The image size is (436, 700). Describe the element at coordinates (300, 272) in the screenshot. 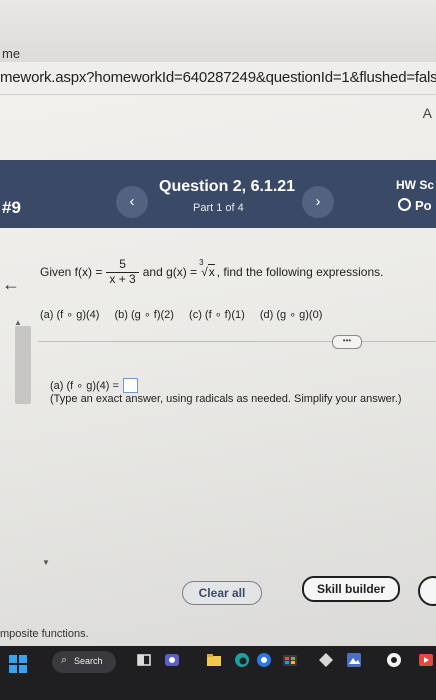

I see `given-suffix: , find the following expressions.` at that location.